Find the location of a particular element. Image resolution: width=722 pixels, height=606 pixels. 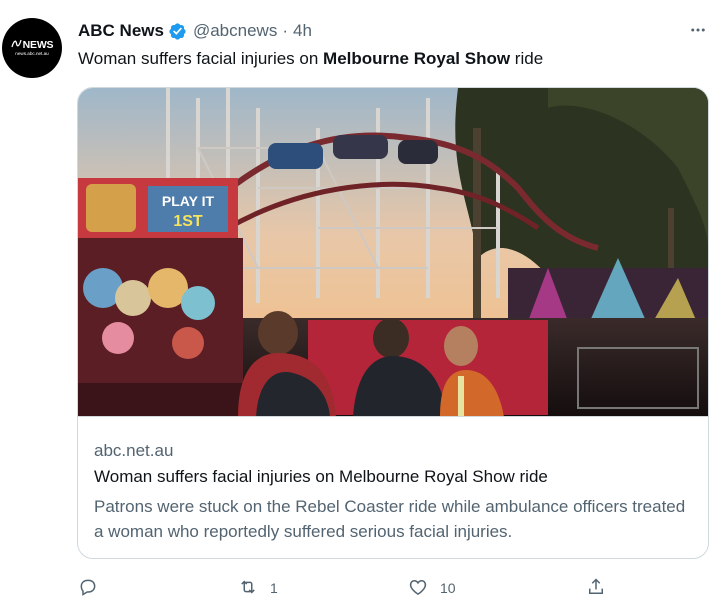

tweet-header: ABC News @abcnews · 4h is located at coordinates (195, 31).